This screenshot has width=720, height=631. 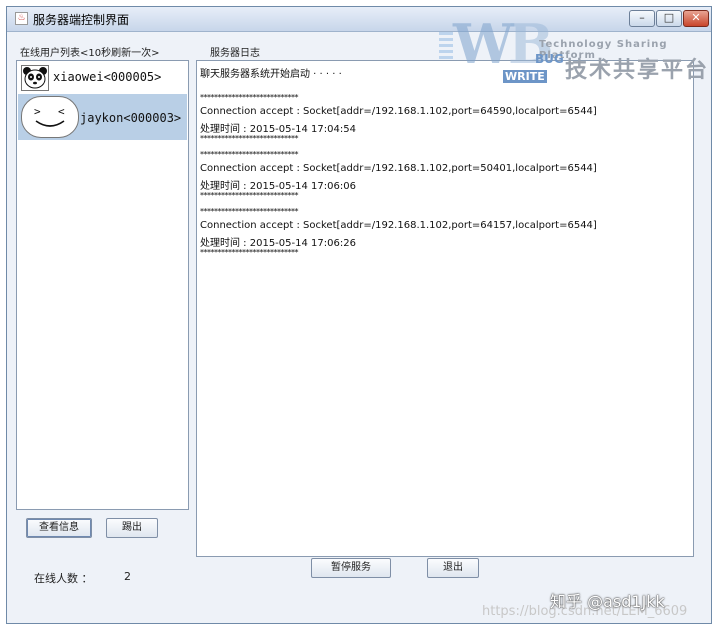 I want to click on pause-service-button: 暂停服务, so click(x=351, y=568).